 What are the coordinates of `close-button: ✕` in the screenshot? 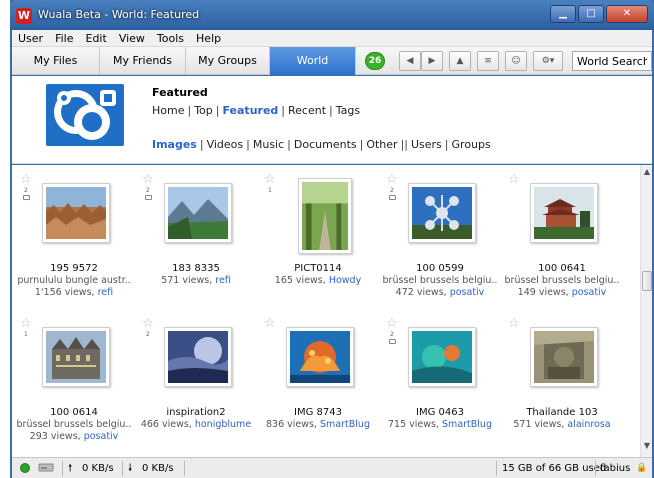 It's located at (627, 14).